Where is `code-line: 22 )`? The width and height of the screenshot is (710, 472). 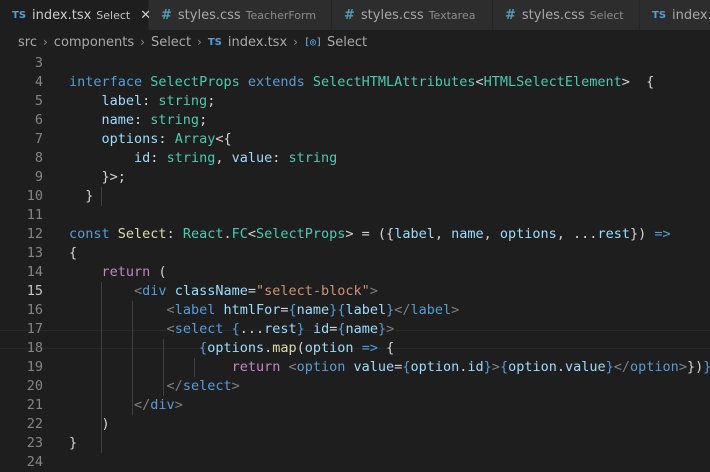 code-line: 22 ) is located at coordinates (355, 424).